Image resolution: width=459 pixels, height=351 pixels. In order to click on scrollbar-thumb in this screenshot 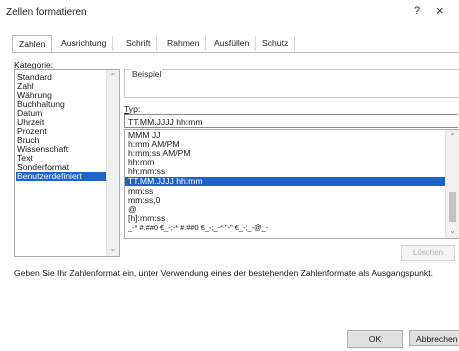, I will do `click(452, 207)`.